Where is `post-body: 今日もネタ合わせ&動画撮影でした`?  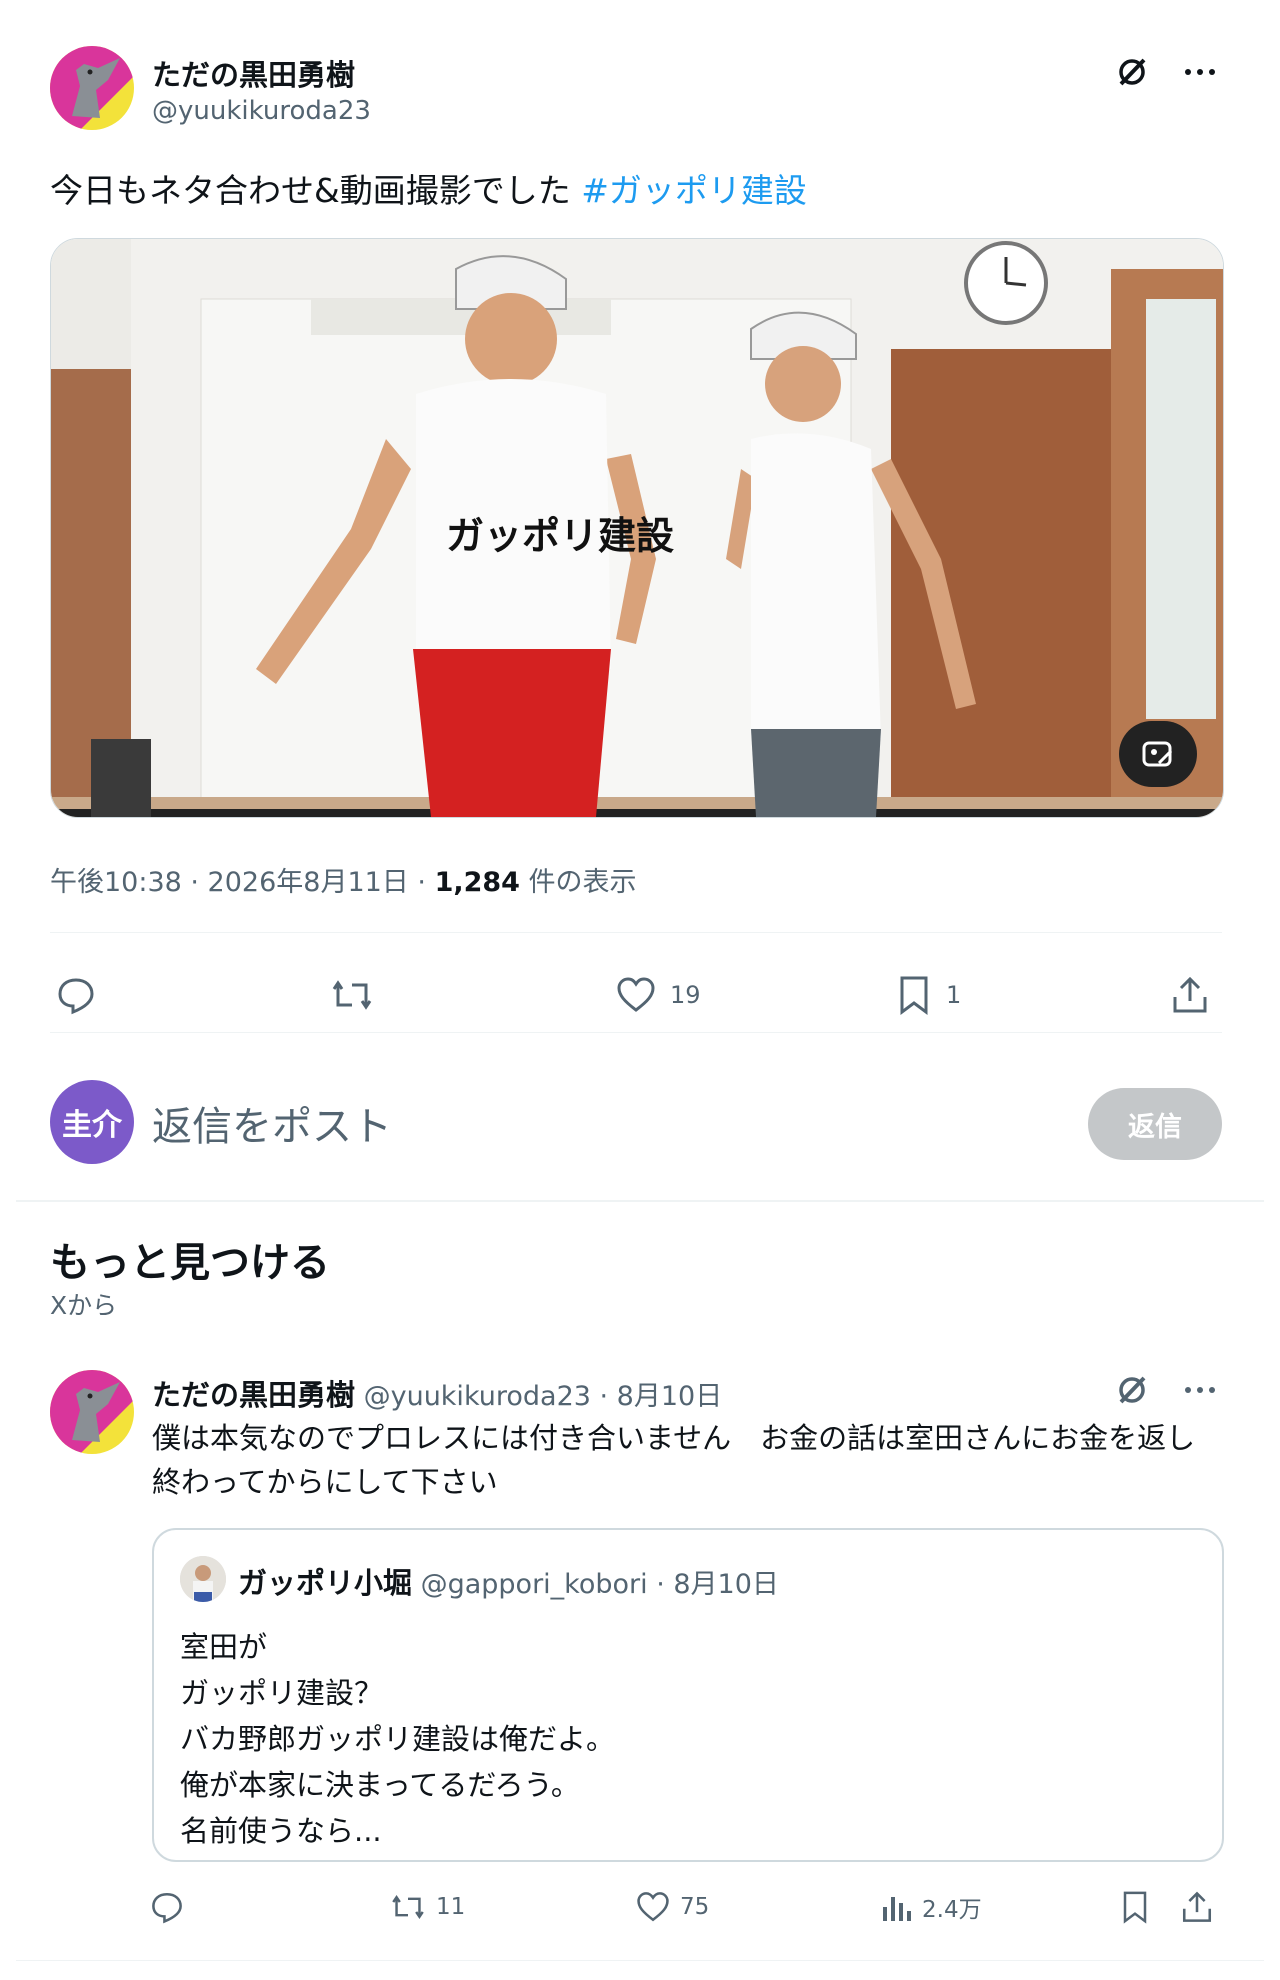 post-body: 今日もネタ合わせ&動画撮影でした is located at coordinates (310, 190).